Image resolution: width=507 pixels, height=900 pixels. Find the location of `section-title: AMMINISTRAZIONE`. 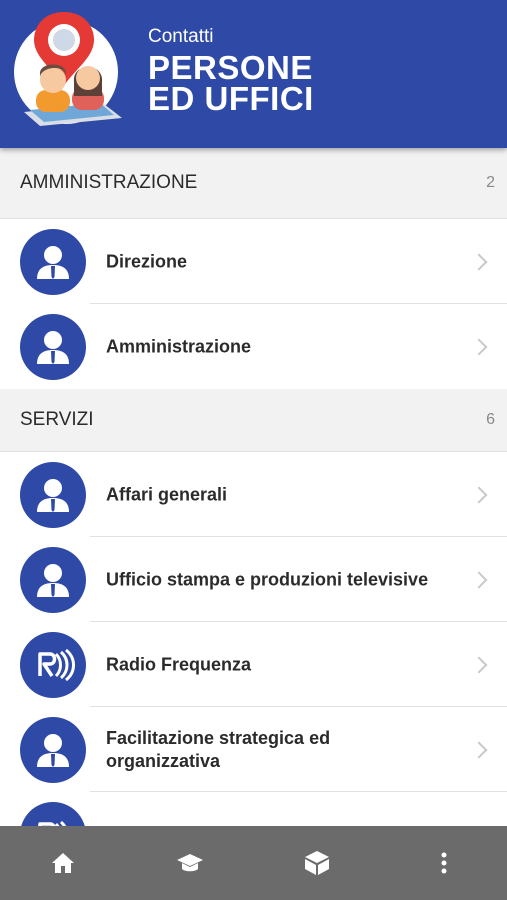

section-title: AMMINISTRAZIONE is located at coordinates (109, 182).